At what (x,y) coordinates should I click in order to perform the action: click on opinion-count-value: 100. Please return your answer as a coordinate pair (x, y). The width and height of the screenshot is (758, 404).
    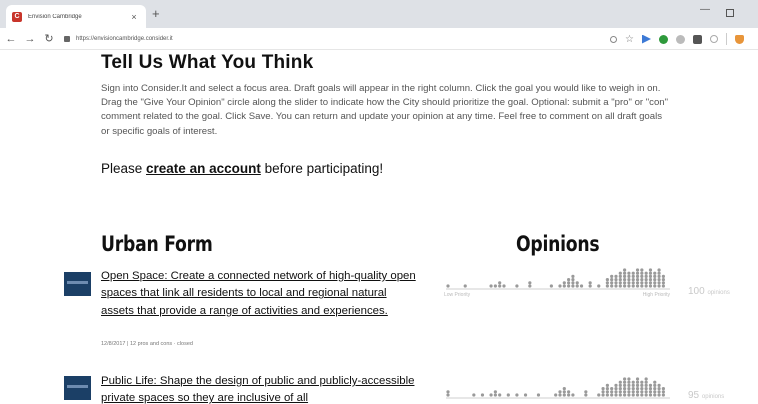
    Looking at the image, I should click on (696, 291).